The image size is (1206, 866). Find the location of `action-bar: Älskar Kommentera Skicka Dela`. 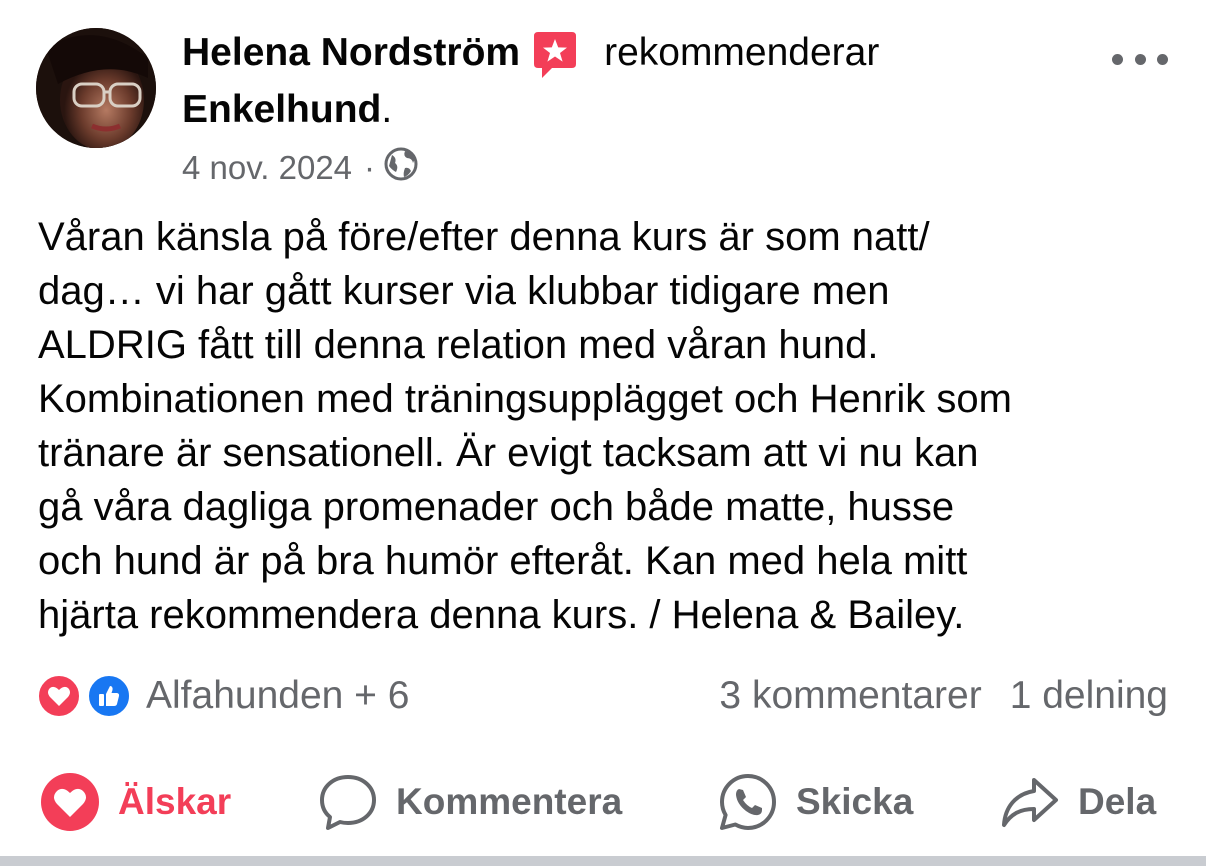

action-bar: Älskar Kommentera Skicka Dela is located at coordinates (603, 802).